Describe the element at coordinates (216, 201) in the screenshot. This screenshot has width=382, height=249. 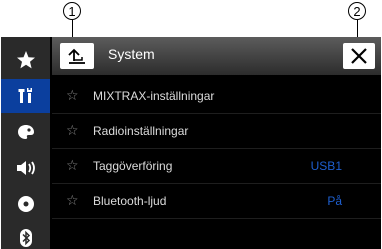
I see `menu-item-bluetooth-audio: ☆ Bluetooth-ljud På` at that location.